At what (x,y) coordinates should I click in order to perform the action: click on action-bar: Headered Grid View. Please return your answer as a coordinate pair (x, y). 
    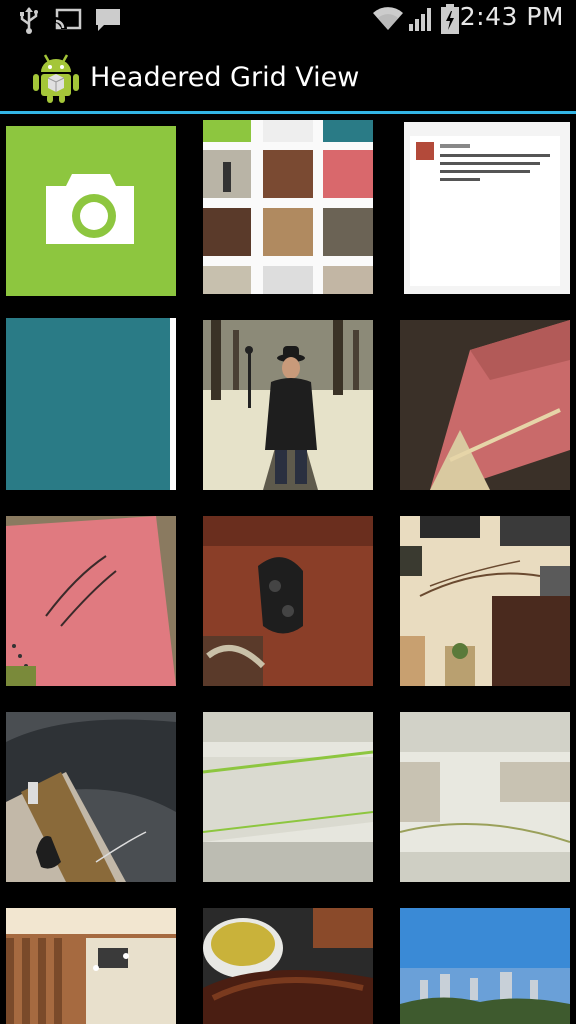
    Looking at the image, I should click on (288, 77).